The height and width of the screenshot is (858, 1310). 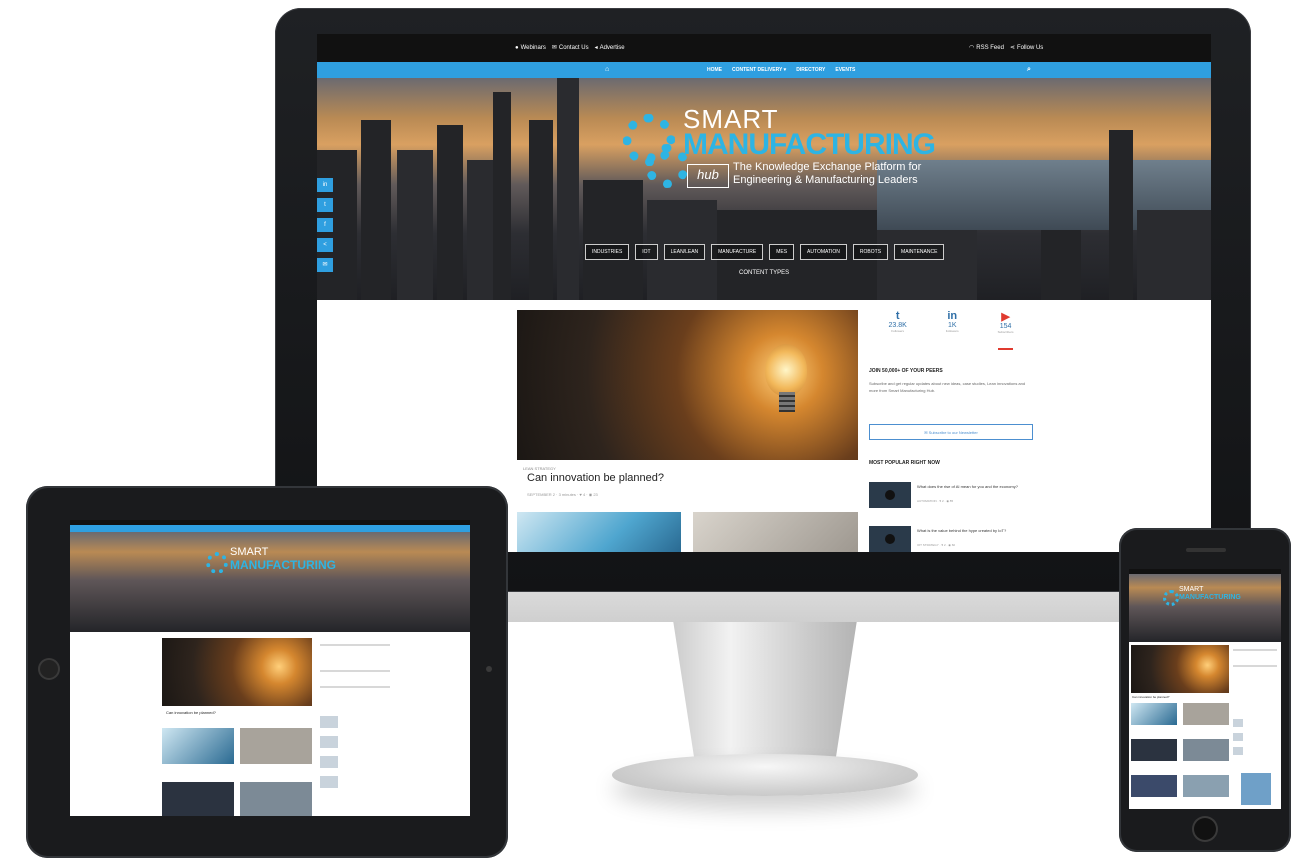 I want to click on tablet-hero: SMART MANUFACTURING, so click(x=270, y=582).